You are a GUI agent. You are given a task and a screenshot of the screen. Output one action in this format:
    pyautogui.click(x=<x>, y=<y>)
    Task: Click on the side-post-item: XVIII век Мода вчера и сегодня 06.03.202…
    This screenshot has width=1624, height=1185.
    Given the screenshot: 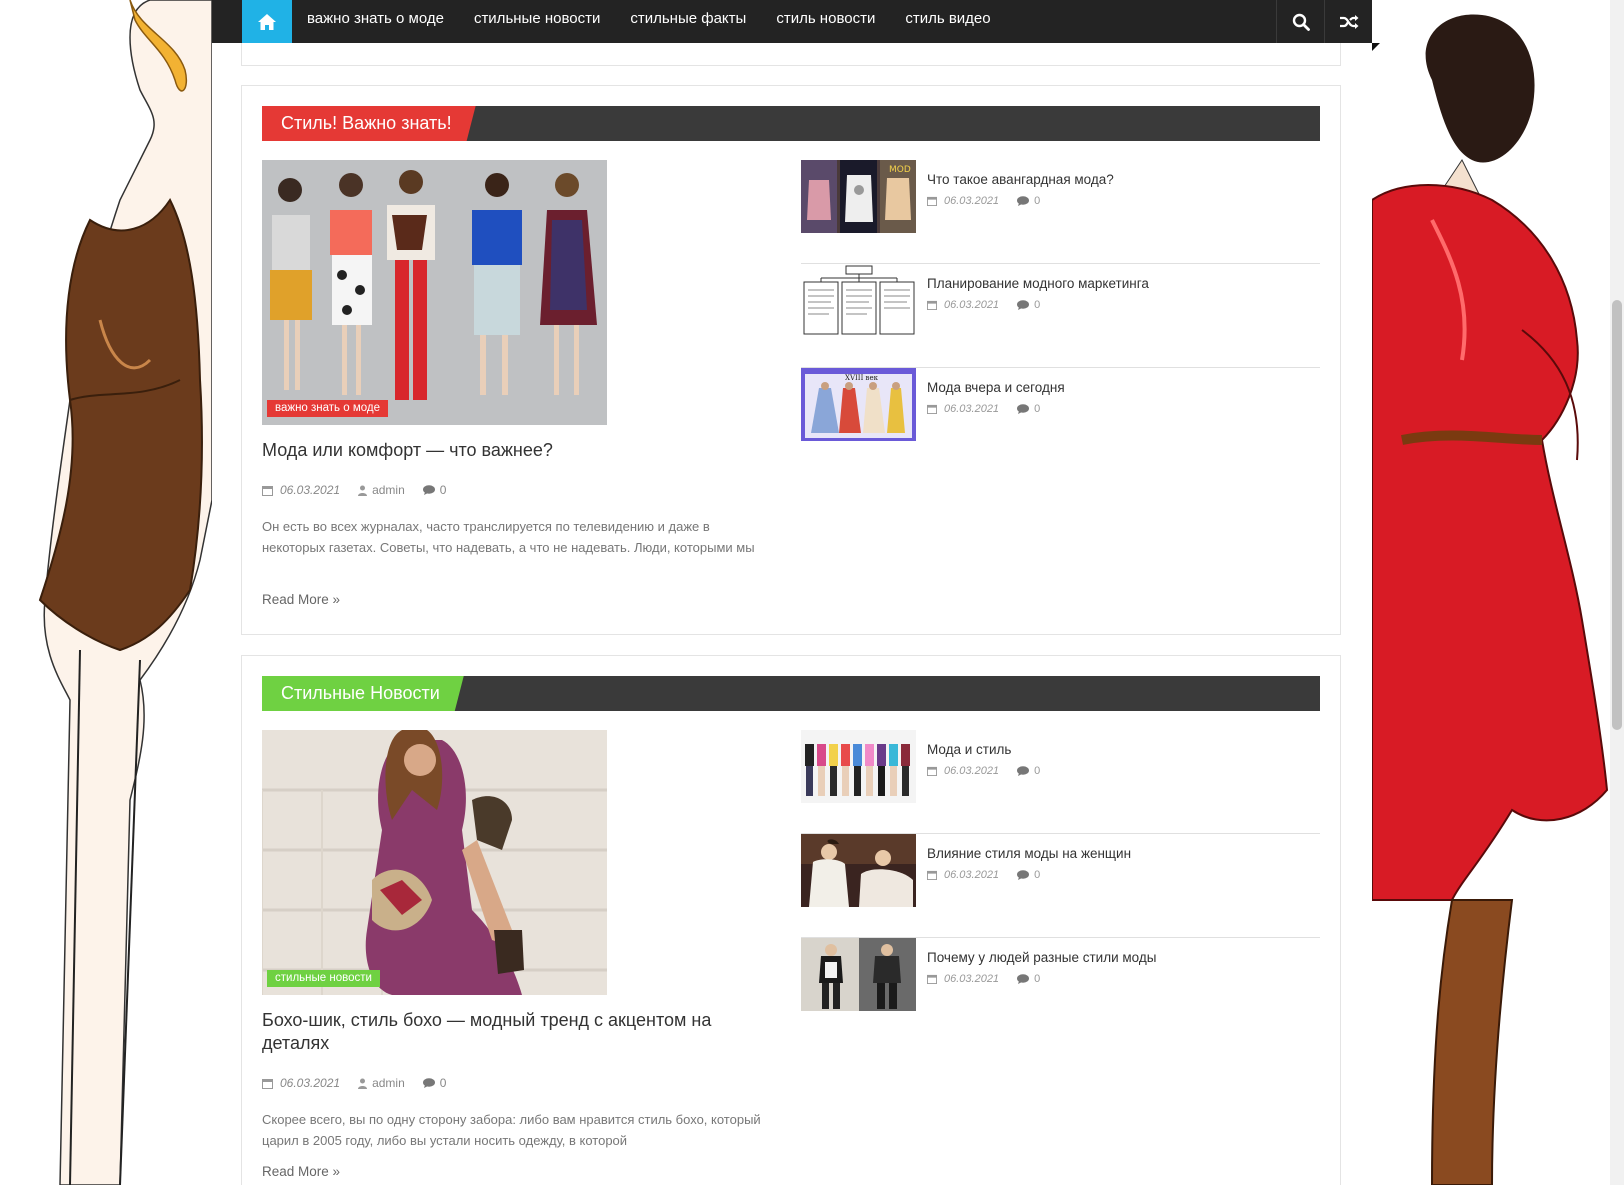 What is the action you would take?
    pyautogui.click(x=1060, y=420)
    